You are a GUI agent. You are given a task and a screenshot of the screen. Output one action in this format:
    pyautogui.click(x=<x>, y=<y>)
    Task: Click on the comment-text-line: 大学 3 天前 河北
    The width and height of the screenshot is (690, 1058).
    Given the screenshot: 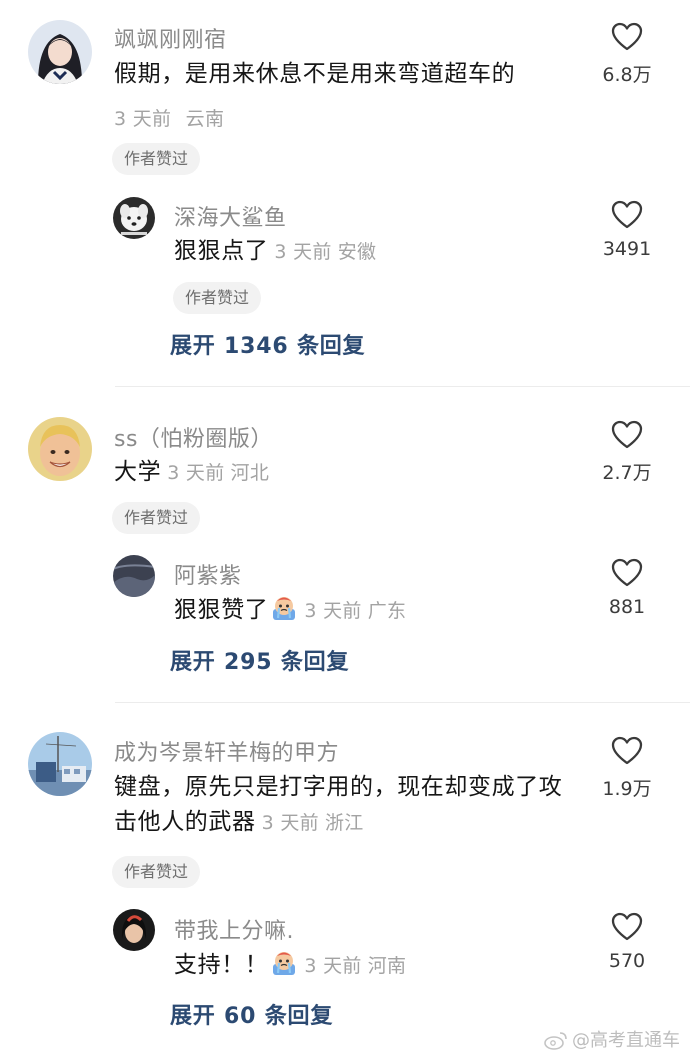 What is the action you would take?
    pyautogui.click(x=191, y=473)
    